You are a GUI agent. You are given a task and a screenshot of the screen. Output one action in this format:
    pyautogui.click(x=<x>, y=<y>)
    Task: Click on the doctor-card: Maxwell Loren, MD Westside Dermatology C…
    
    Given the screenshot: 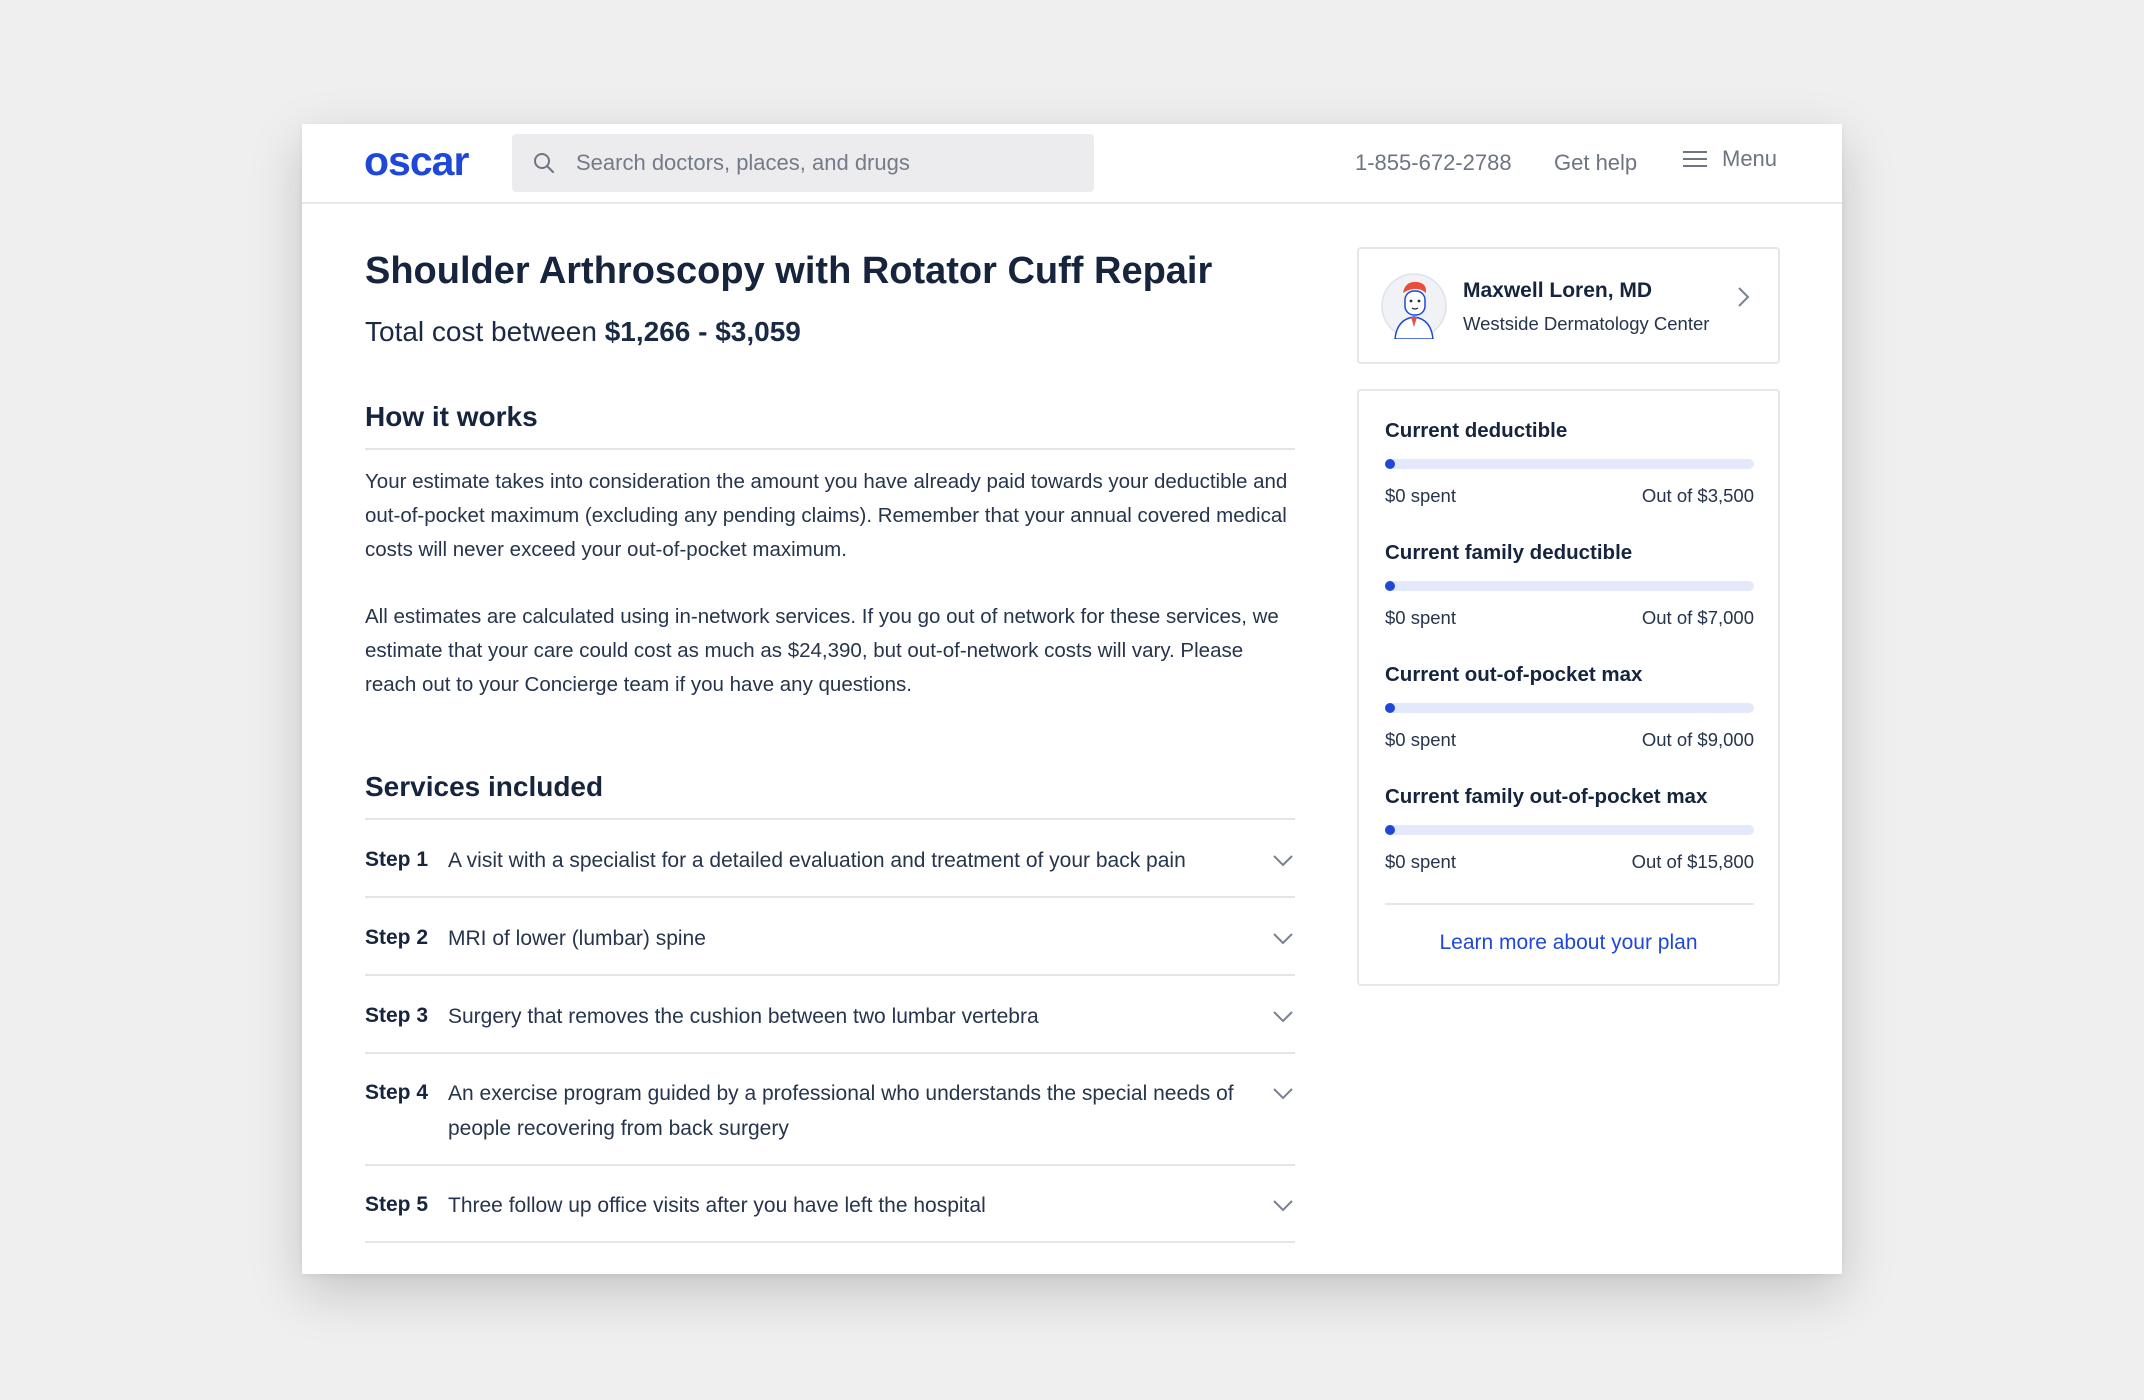 What is the action you would take?
    pyautogui.click(x=1568, y=305)
    